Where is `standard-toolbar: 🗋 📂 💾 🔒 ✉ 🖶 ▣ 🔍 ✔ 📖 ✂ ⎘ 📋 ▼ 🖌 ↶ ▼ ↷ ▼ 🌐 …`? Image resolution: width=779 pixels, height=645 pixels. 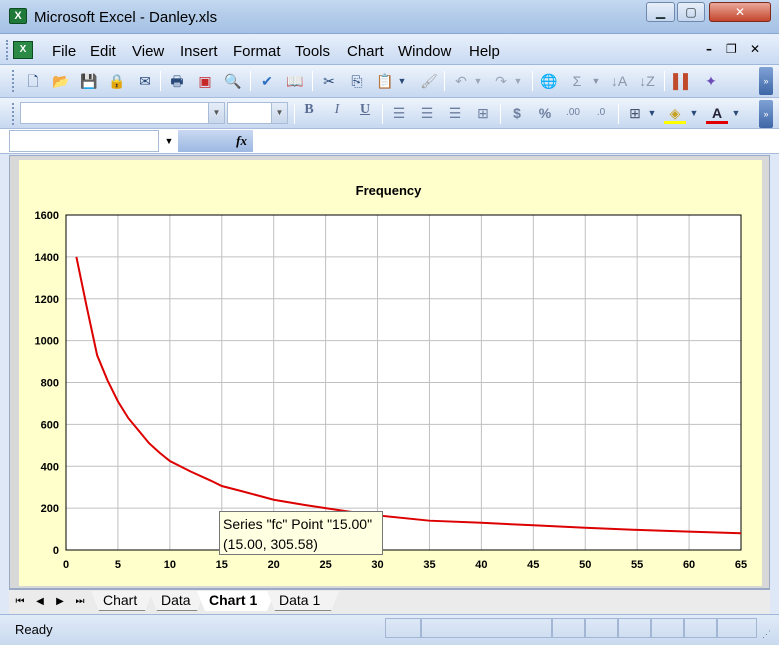
standard-toolbar: 🗋 📂 💾 🔒 ✉ 🖶 ▣ 🔍 ✔ 📖 ✂ ⎘ 📋 ▼ 🖌 ↶ ▼ ↷ ▼ 🌐 … is located at coordinates (389, 81).